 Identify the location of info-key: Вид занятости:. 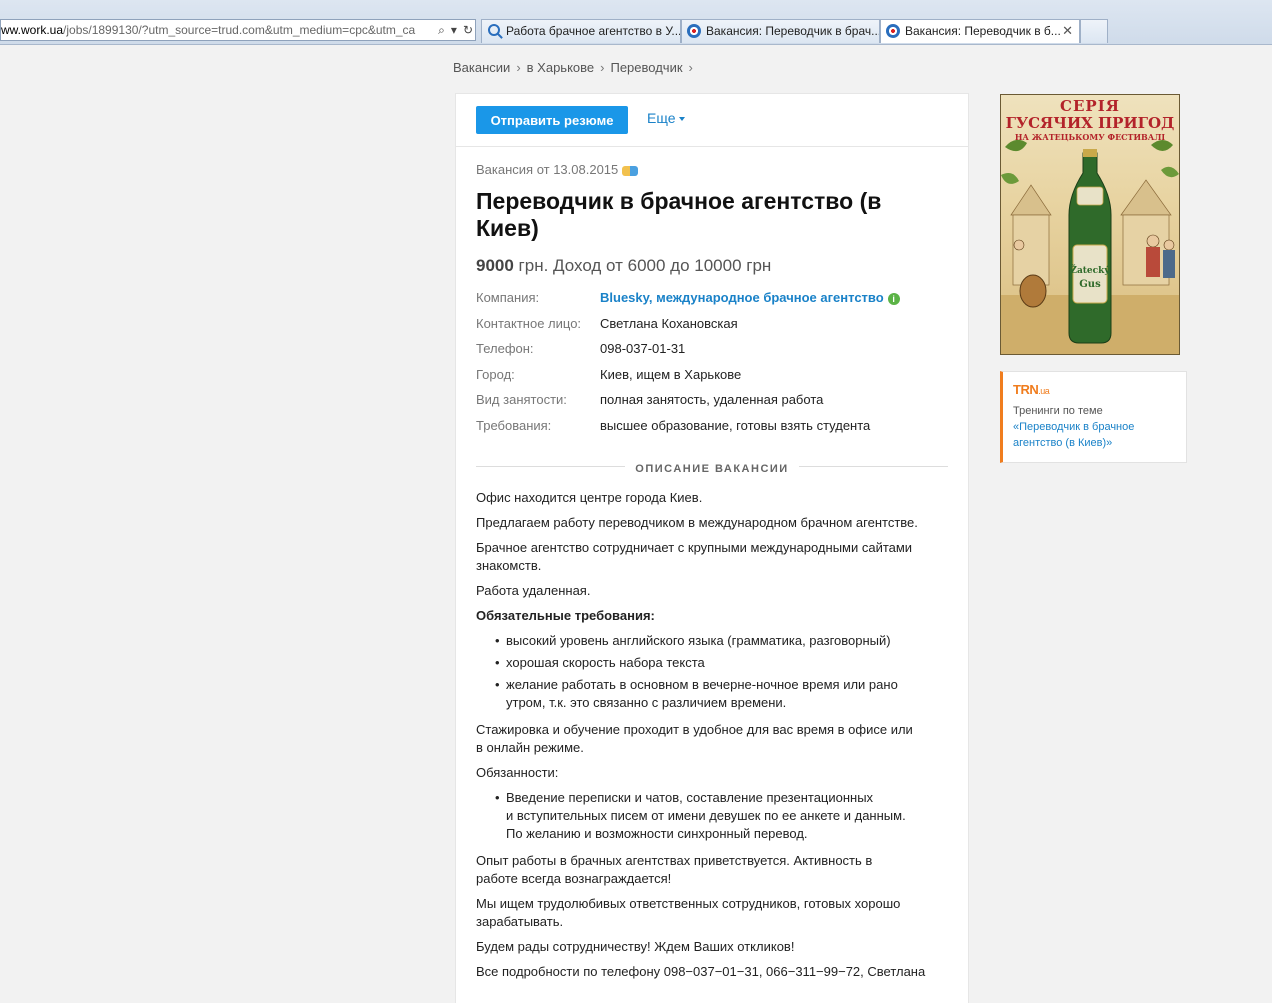
(521, 399).